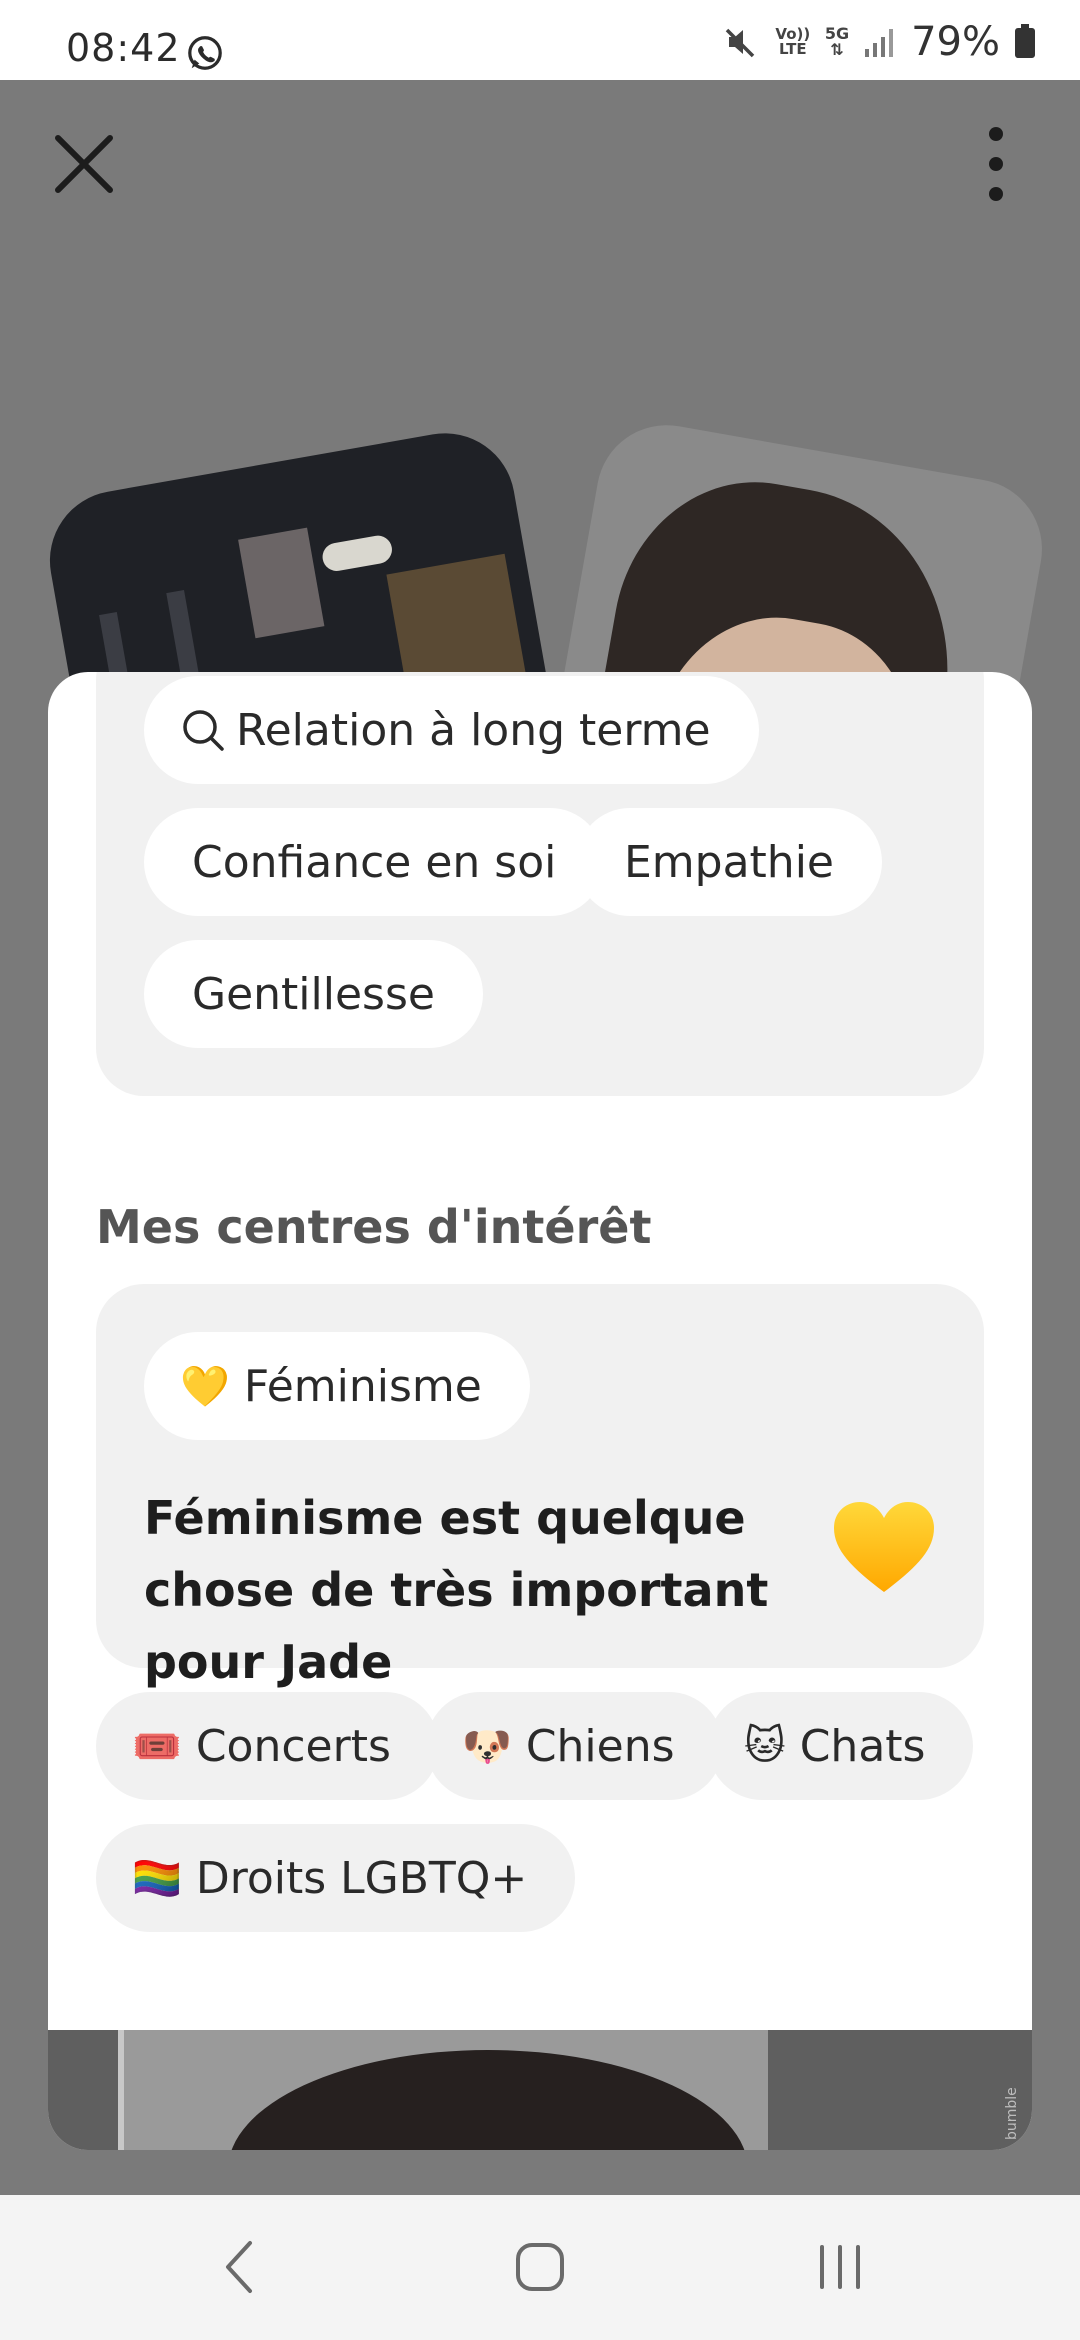  I want to click on chip-interest: 🐱 Chats, so click(841, 1746).